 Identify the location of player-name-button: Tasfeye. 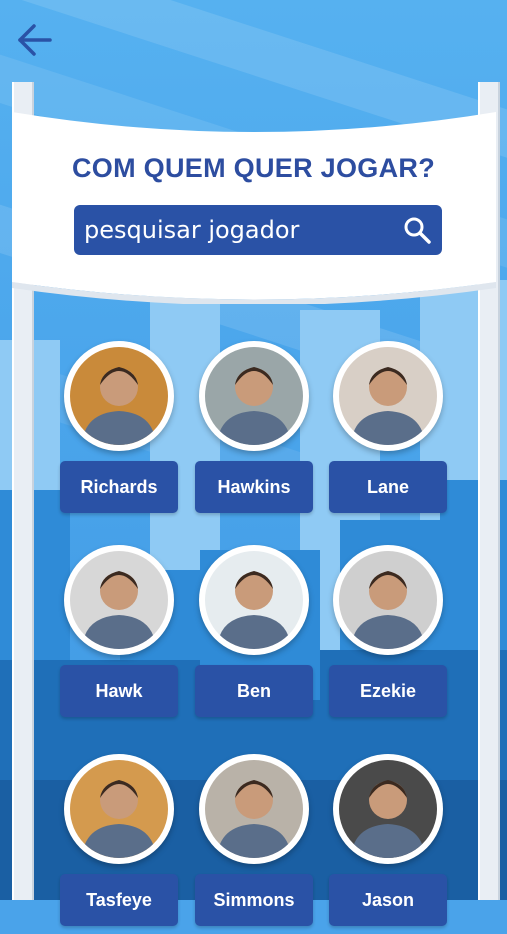
(119, 900).